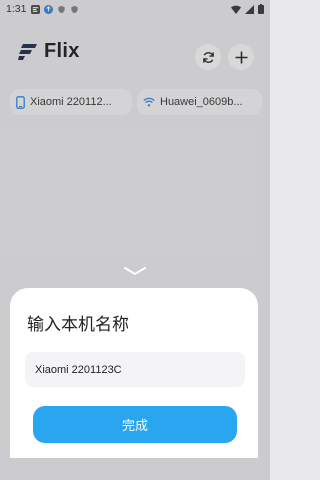 This screenshot has width=320, height=480. I want to click on sheet-title: 输入本机名称, so click(78, 324).